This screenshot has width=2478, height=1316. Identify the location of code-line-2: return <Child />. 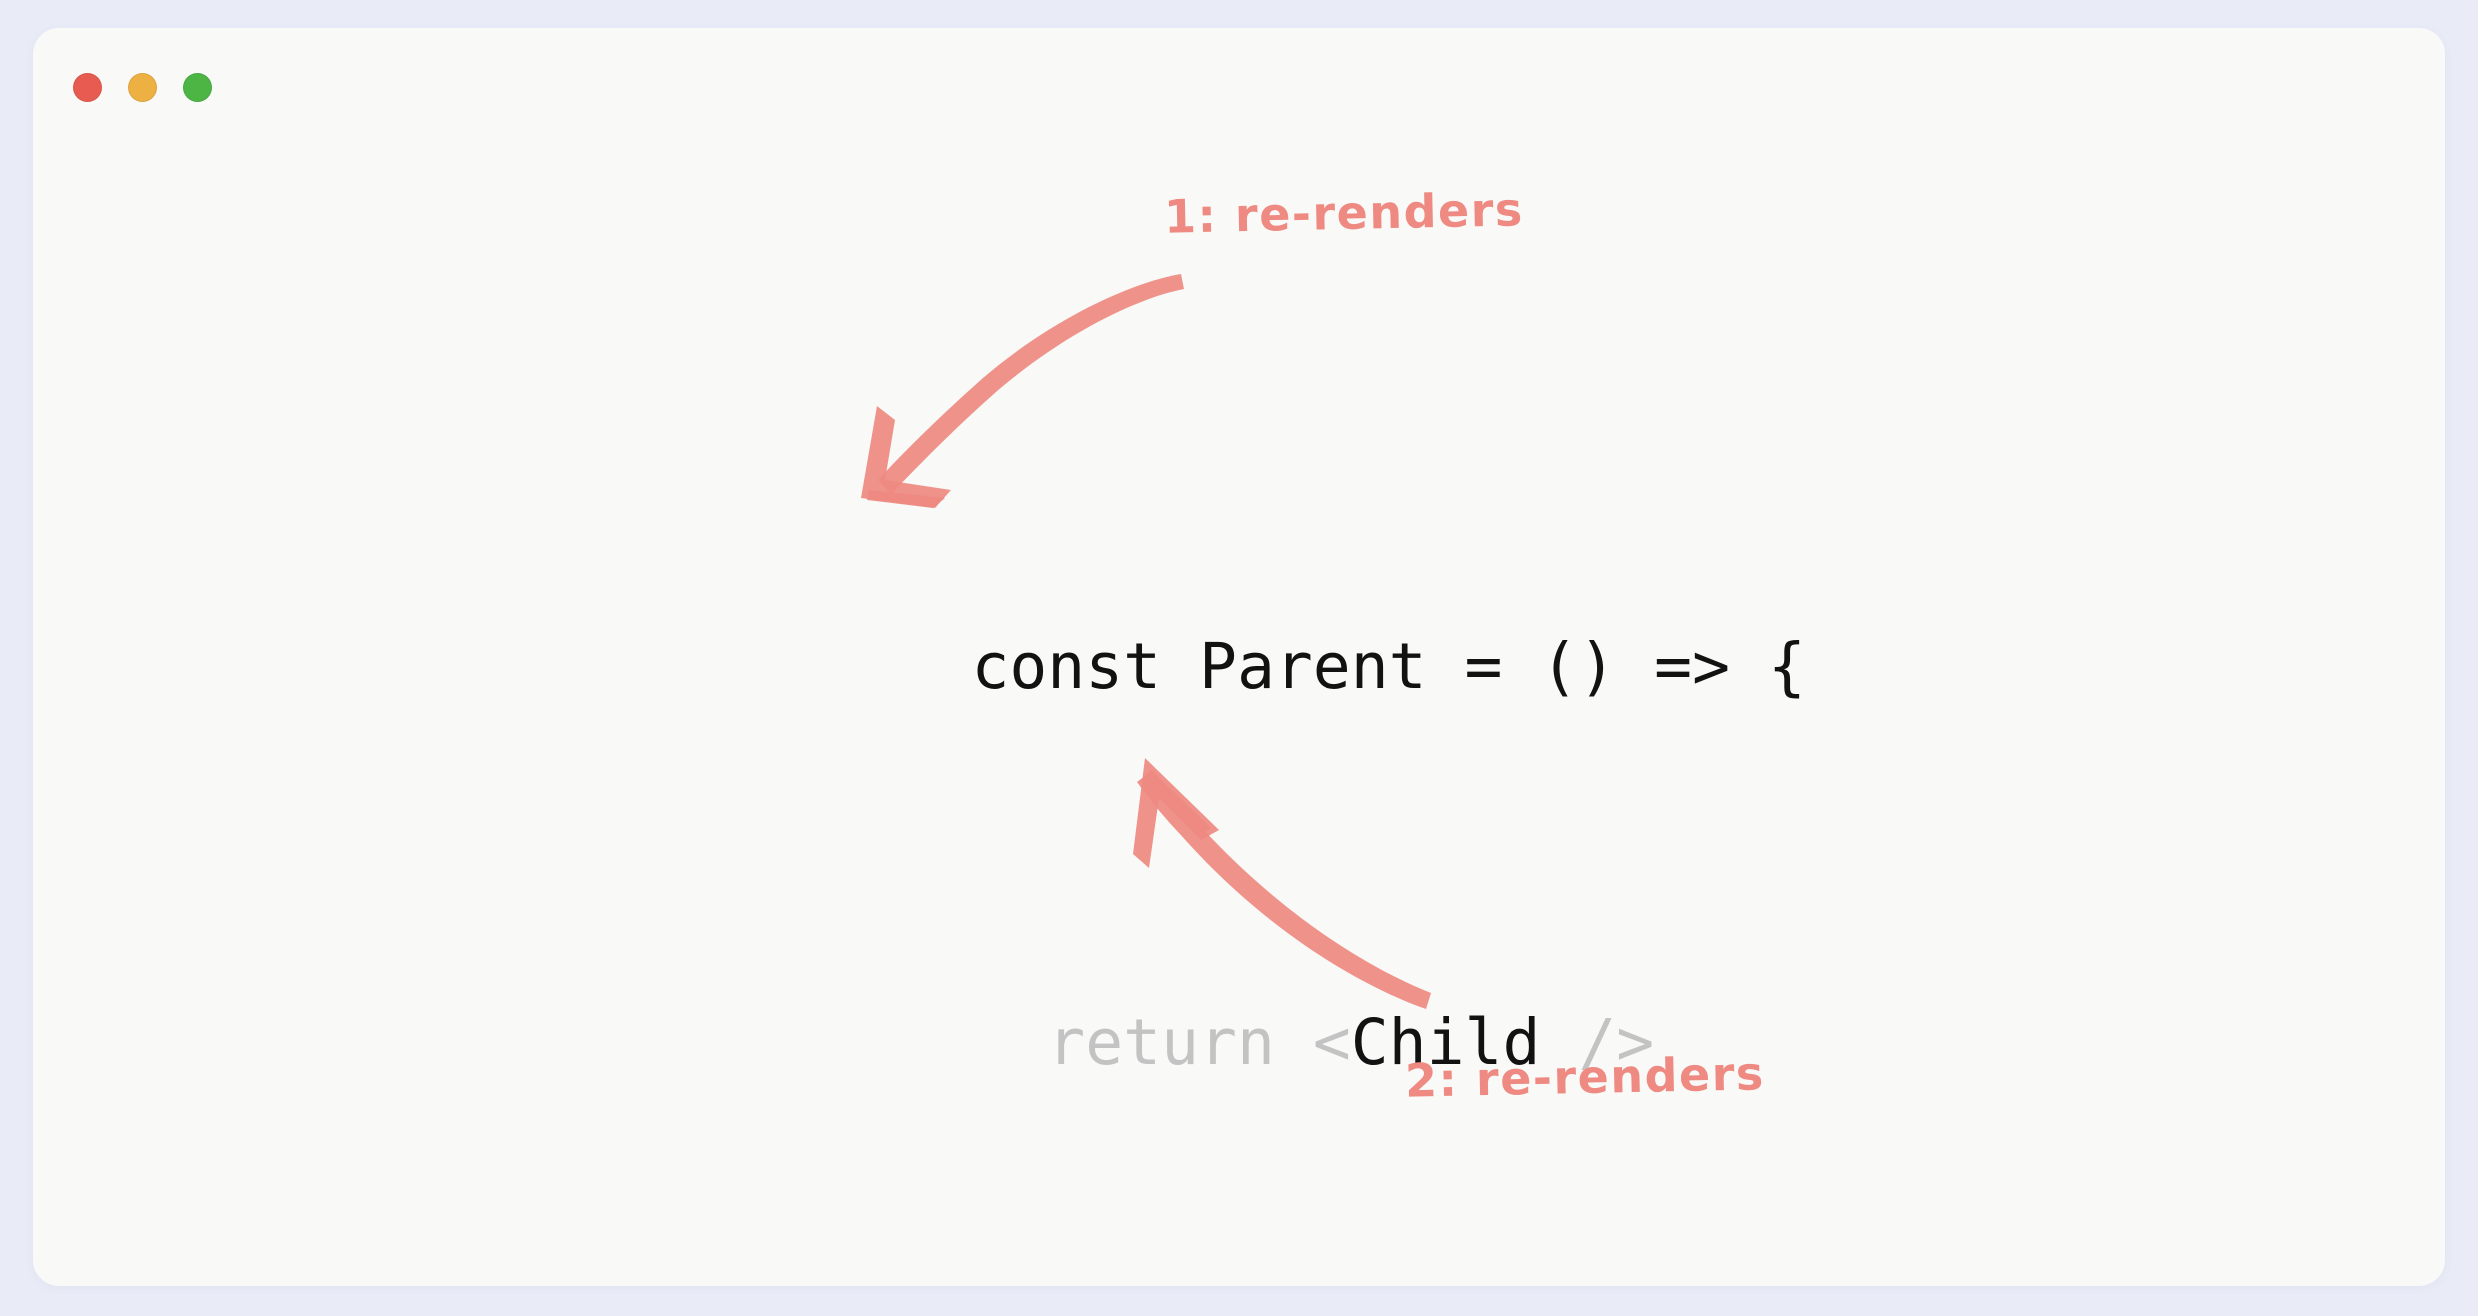
(1237, 1042).